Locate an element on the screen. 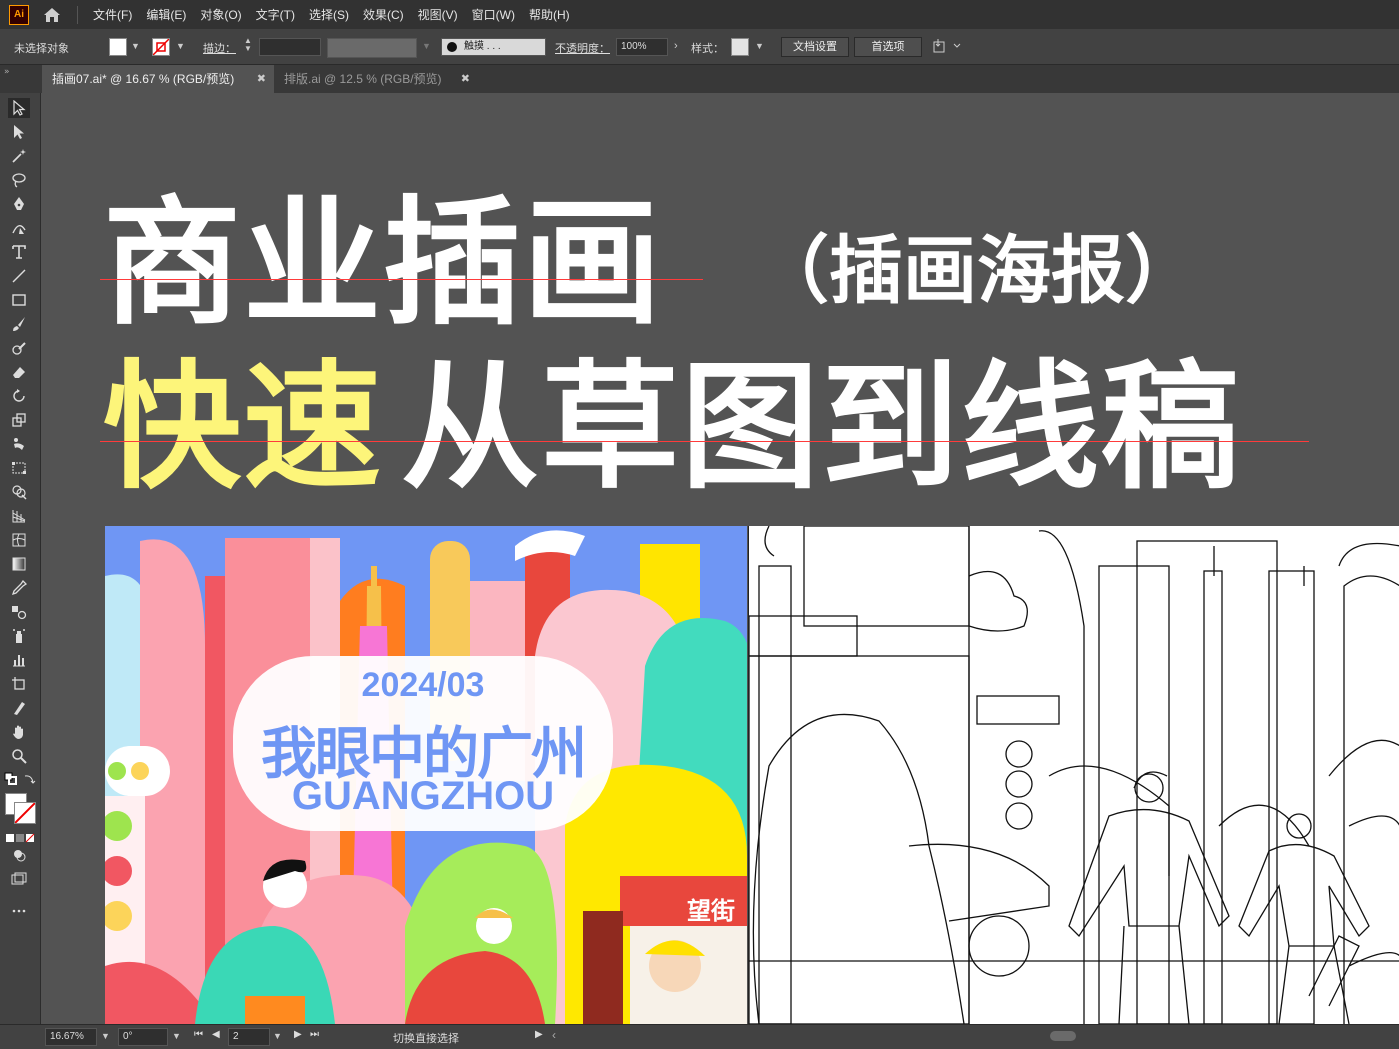 This screenshot has height=1049, width=1399. tab-label: 排版.ai @ 12.5 % (RGB/预览) is located at coordinates (363, 79).